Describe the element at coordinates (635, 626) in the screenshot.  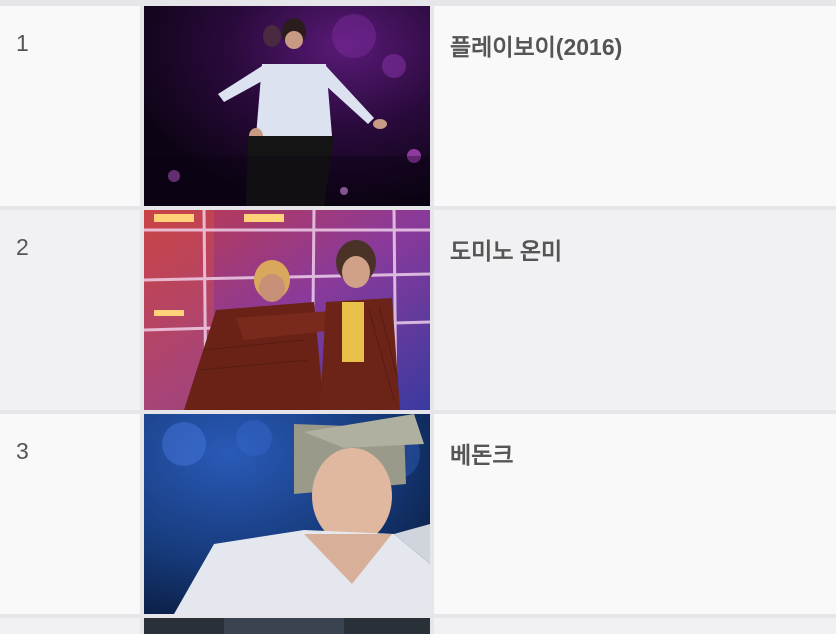
I see `title-cell` at that location.